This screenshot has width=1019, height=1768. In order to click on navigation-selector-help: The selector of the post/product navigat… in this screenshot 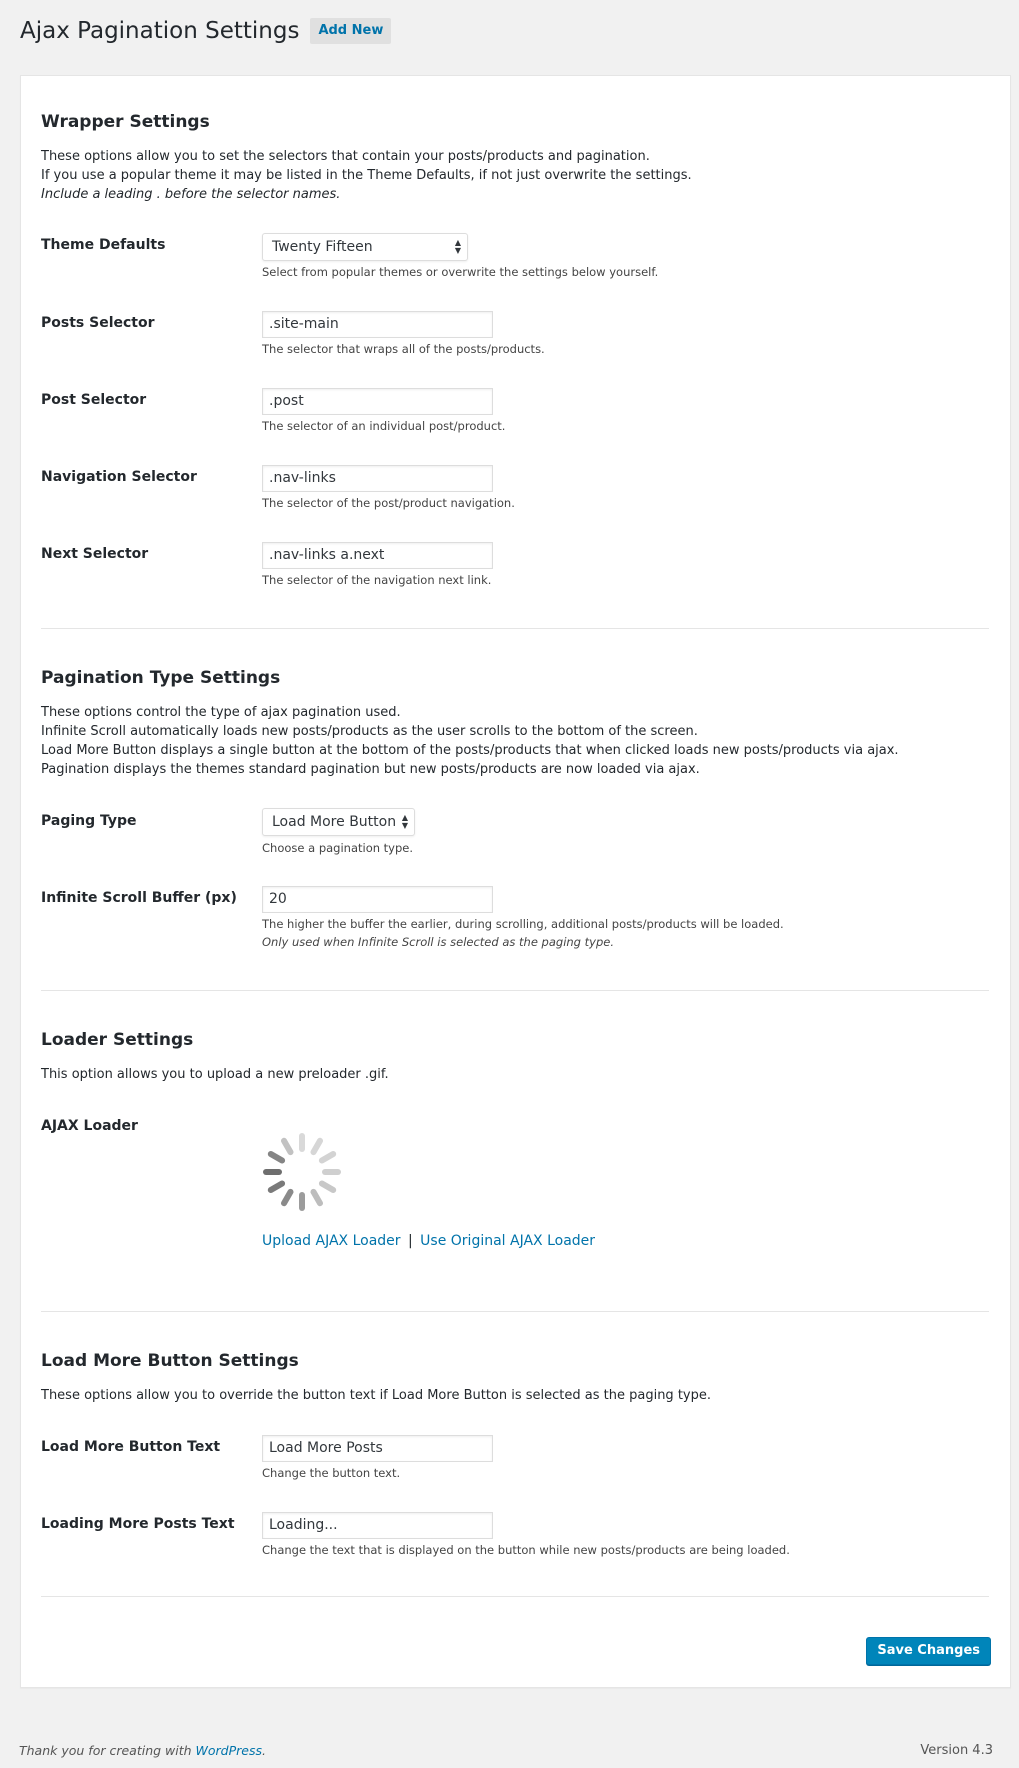, I will do `click(388, 503)`.